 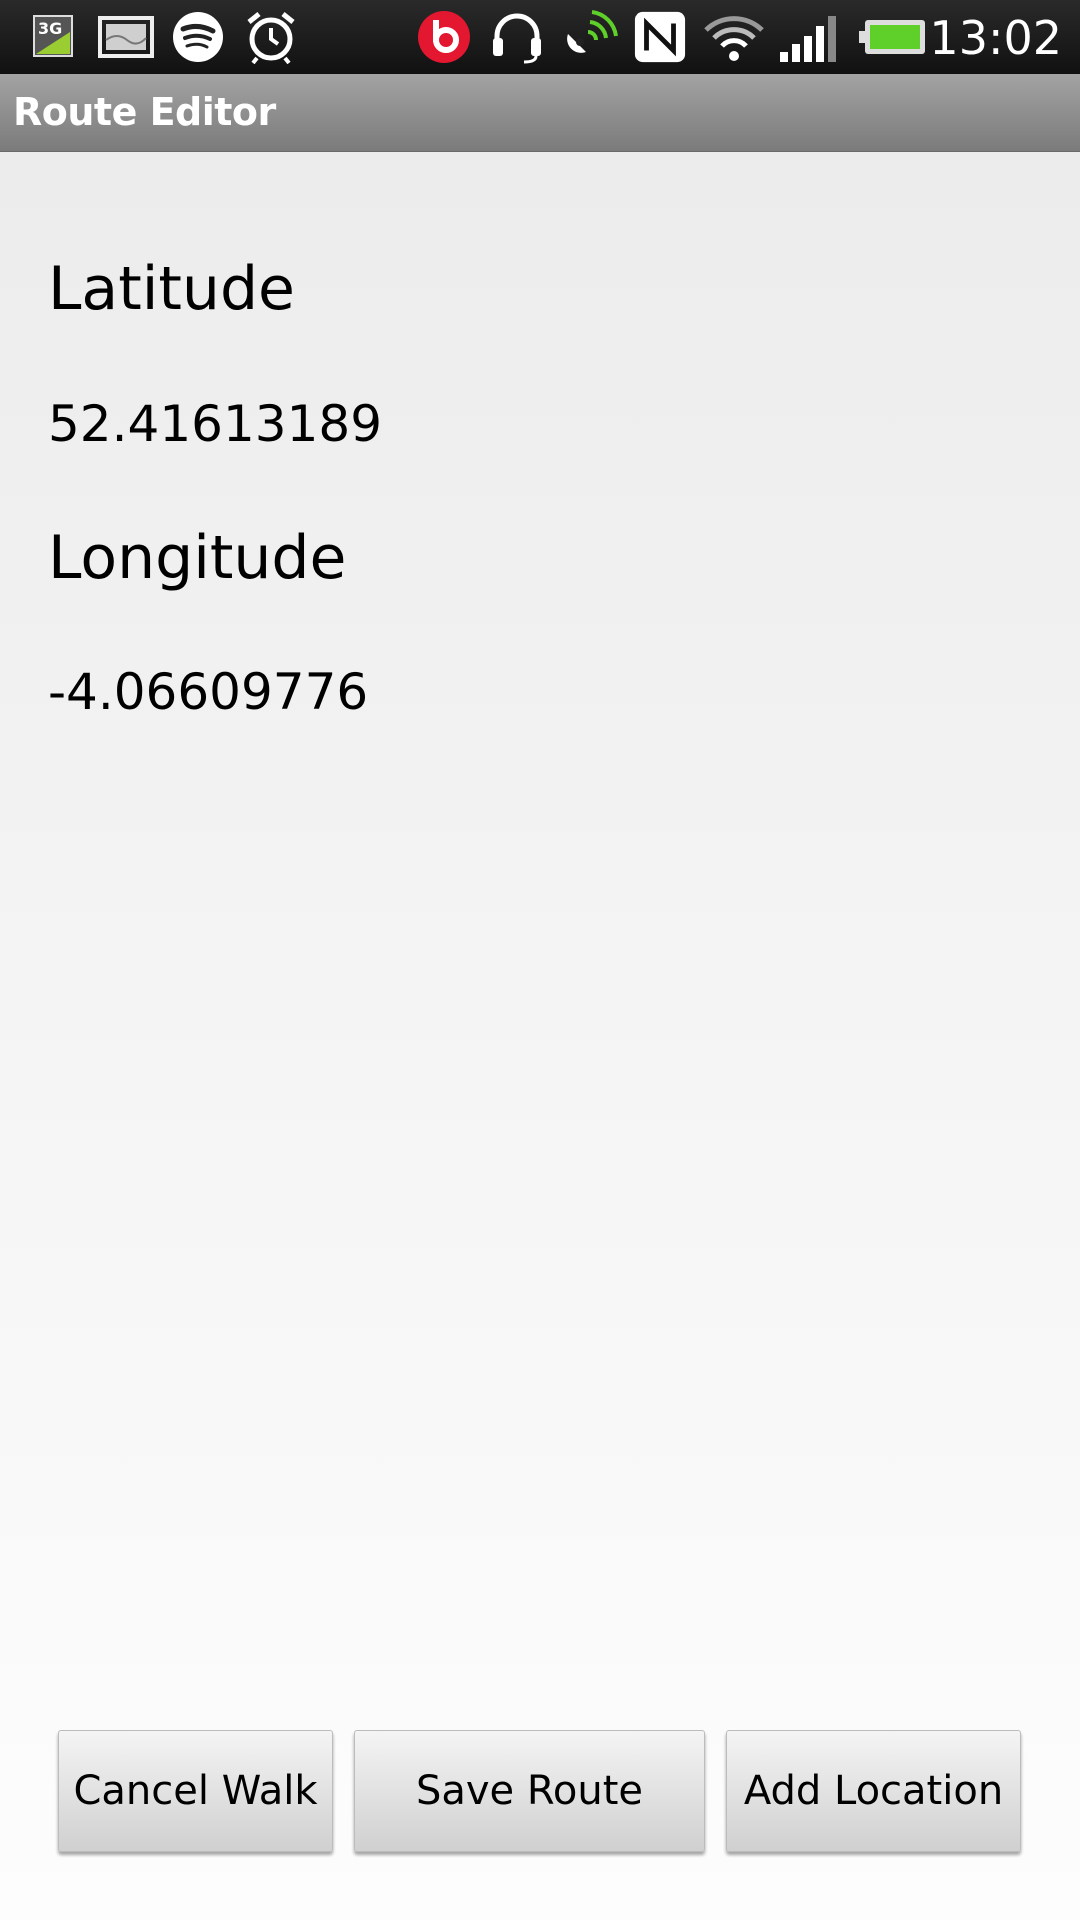 I want to click on spotify-icon, so click(x=198, y=37).